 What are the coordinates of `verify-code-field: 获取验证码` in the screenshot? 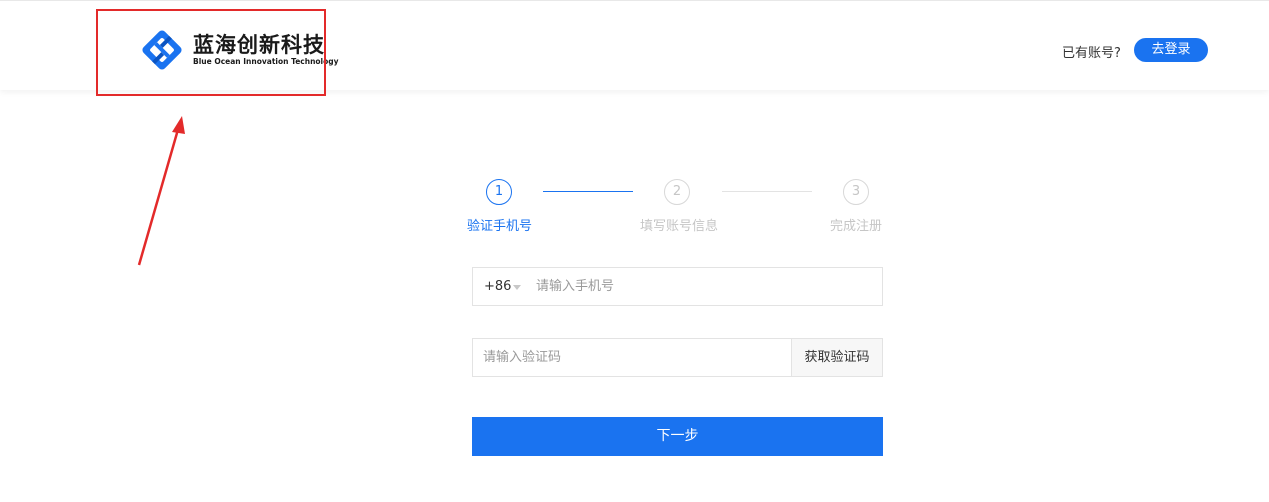 It's located at (677, 357).